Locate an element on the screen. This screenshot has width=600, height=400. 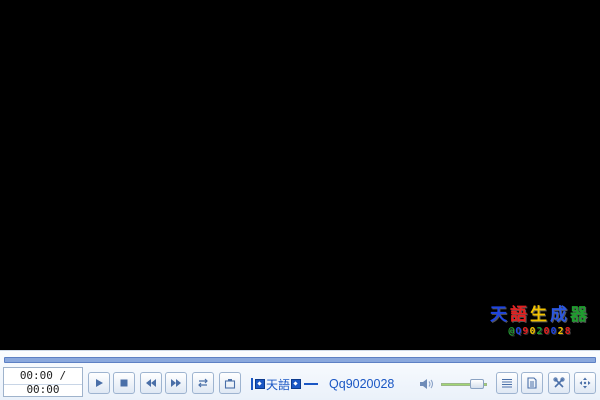
stop-button is located at coordinates (124, 383).